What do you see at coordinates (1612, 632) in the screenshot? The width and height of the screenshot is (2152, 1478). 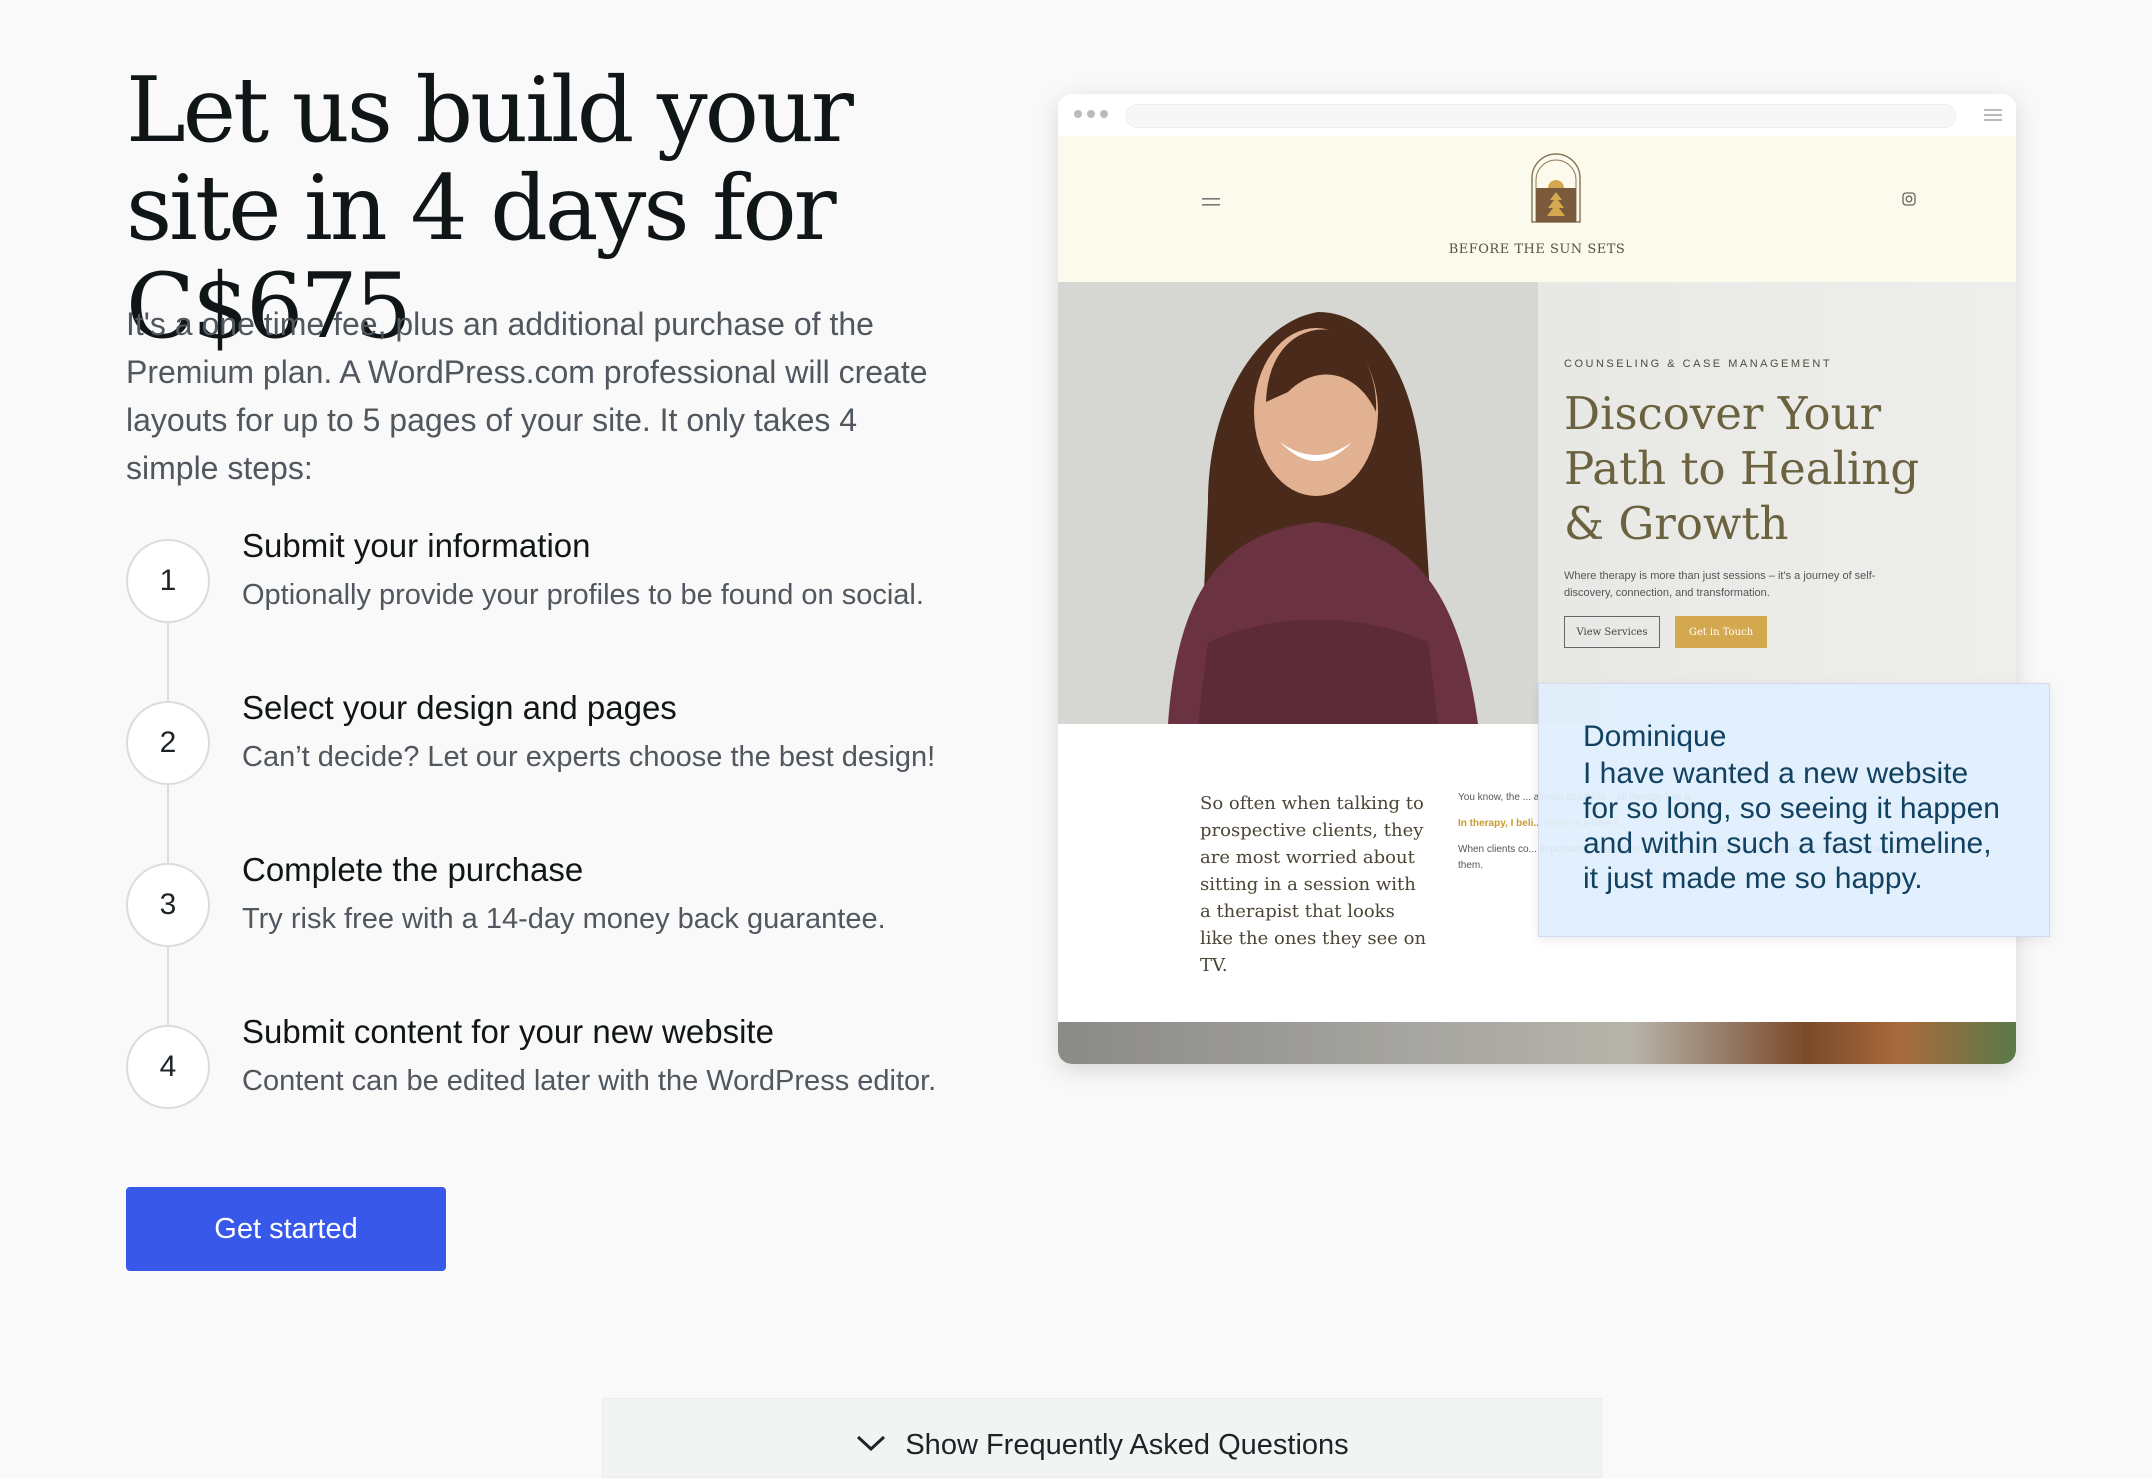 I see `preview-view-services-button: View Services` at bounding box center [1612, 632].